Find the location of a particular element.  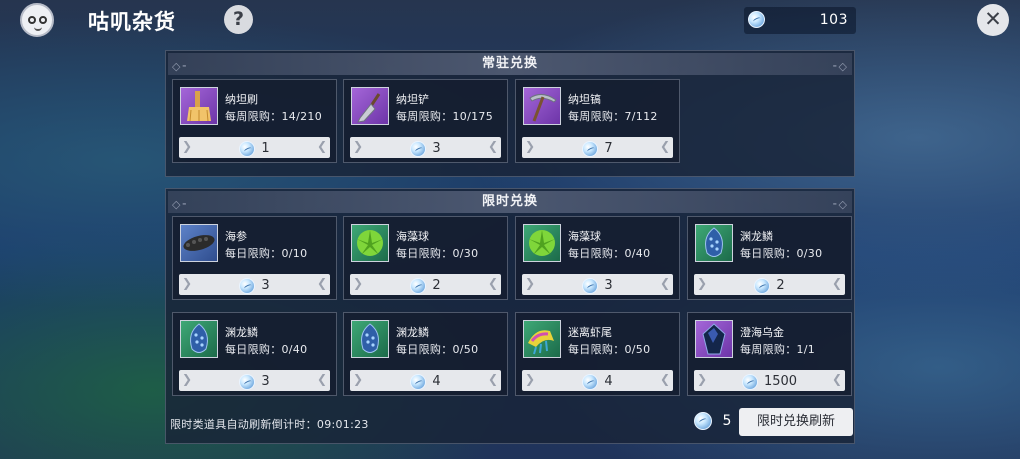

purchase-limit: 每周限购：7/112 is located at coordinates (613, 116).